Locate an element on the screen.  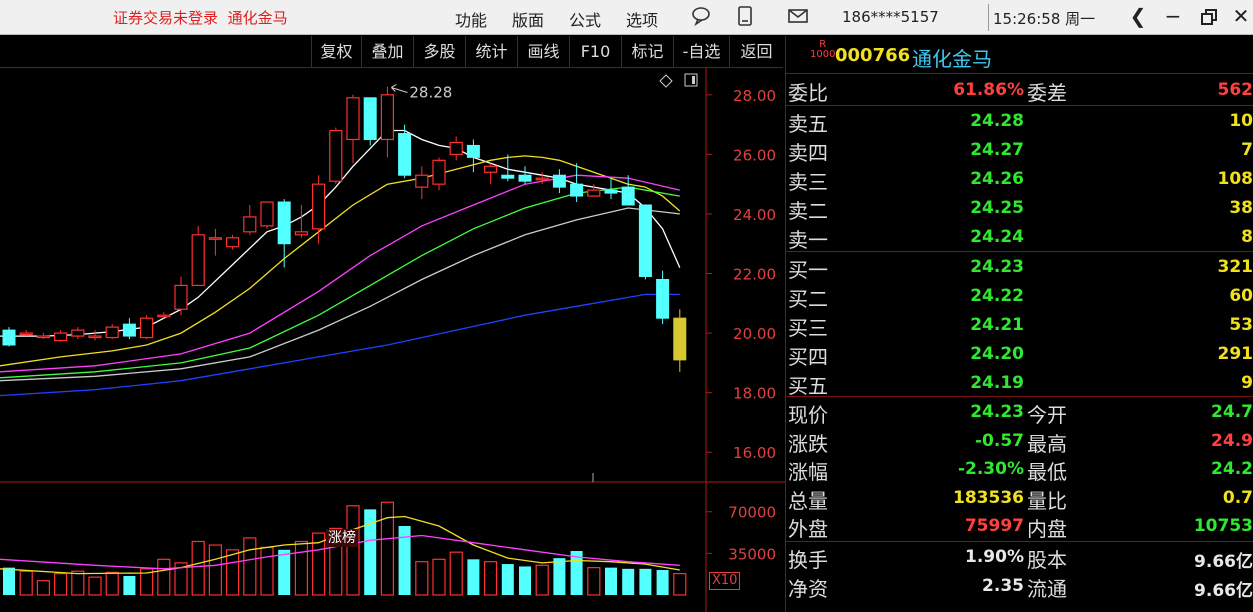
stat-value: 183536 is located at coordinates (988, 497).